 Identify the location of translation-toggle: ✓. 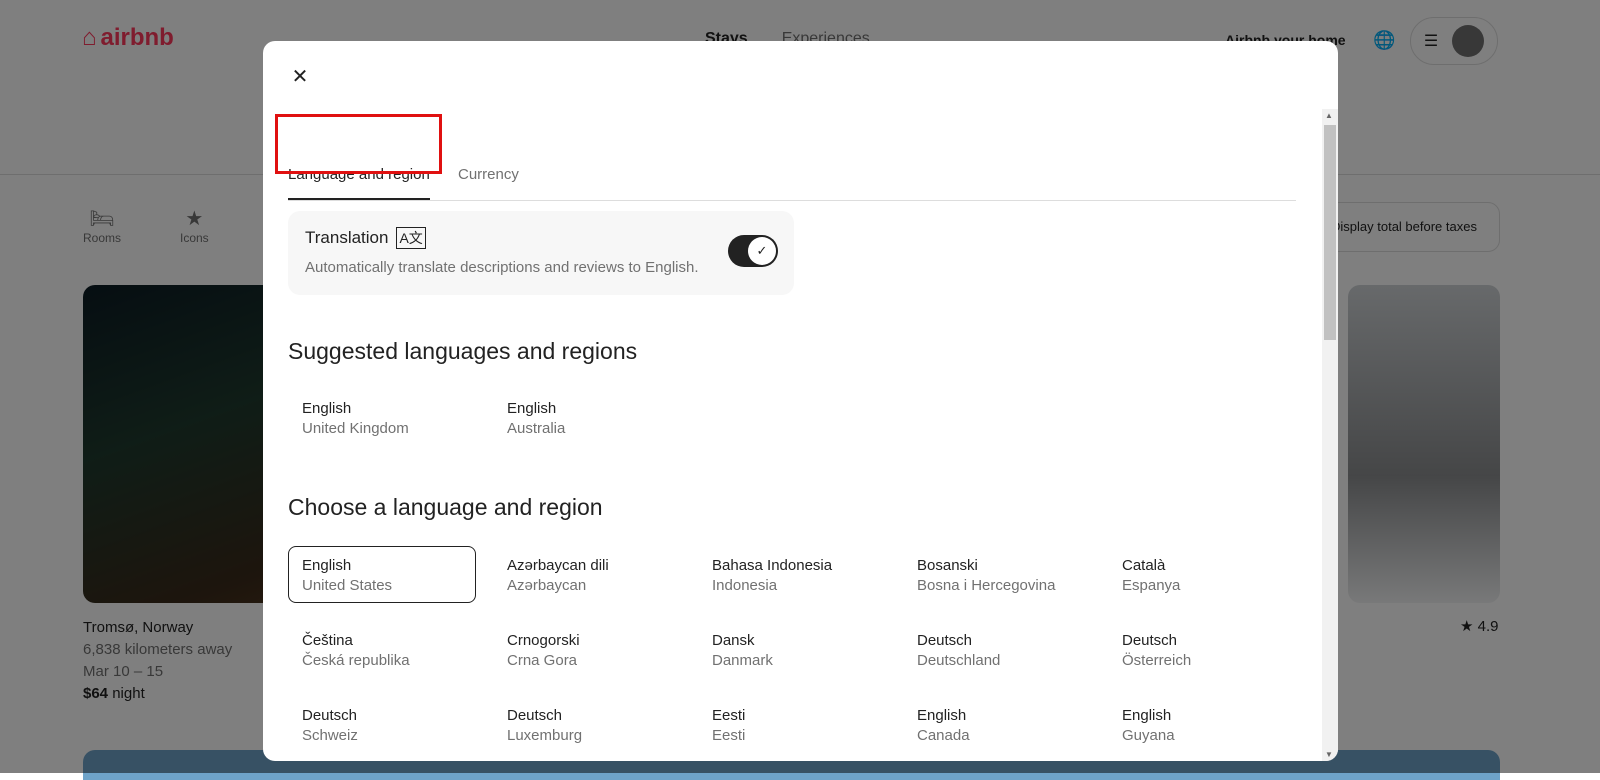
(753, 251).